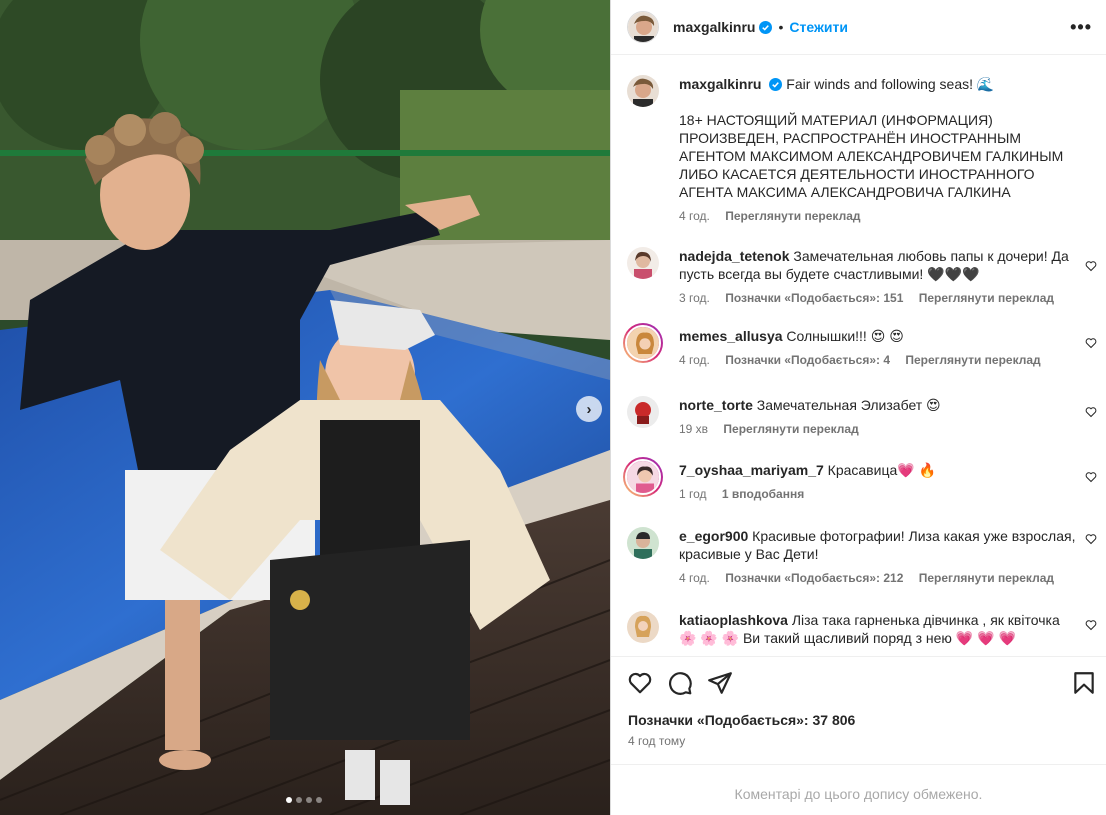  What do you see at coordinates (693, 429) in the screenshot?
I see `comment-time: 19 хв` at bounding box center [693, 429].